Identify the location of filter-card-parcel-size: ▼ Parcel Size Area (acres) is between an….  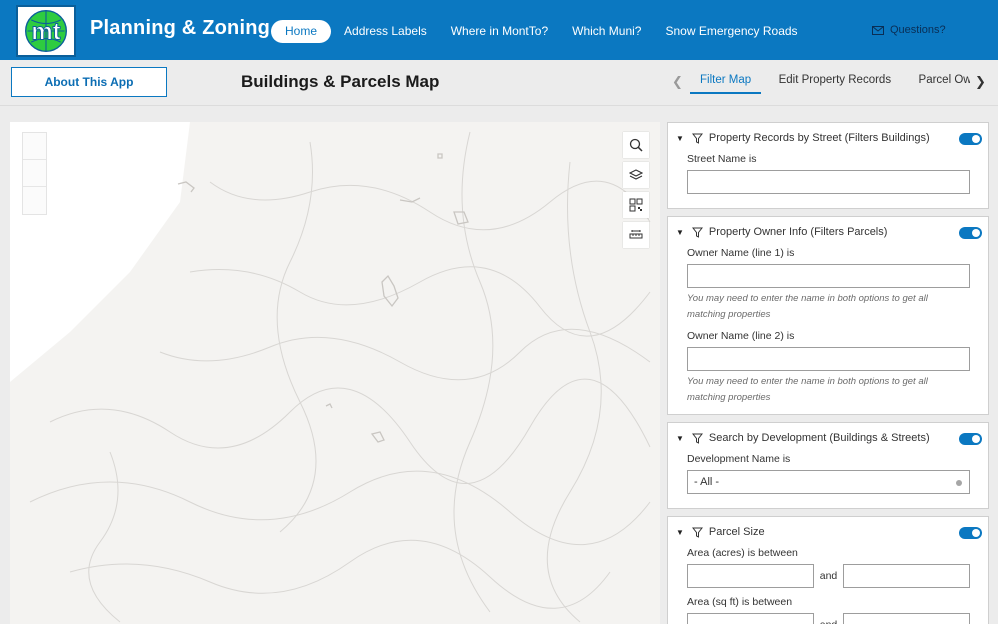
(828, 570).